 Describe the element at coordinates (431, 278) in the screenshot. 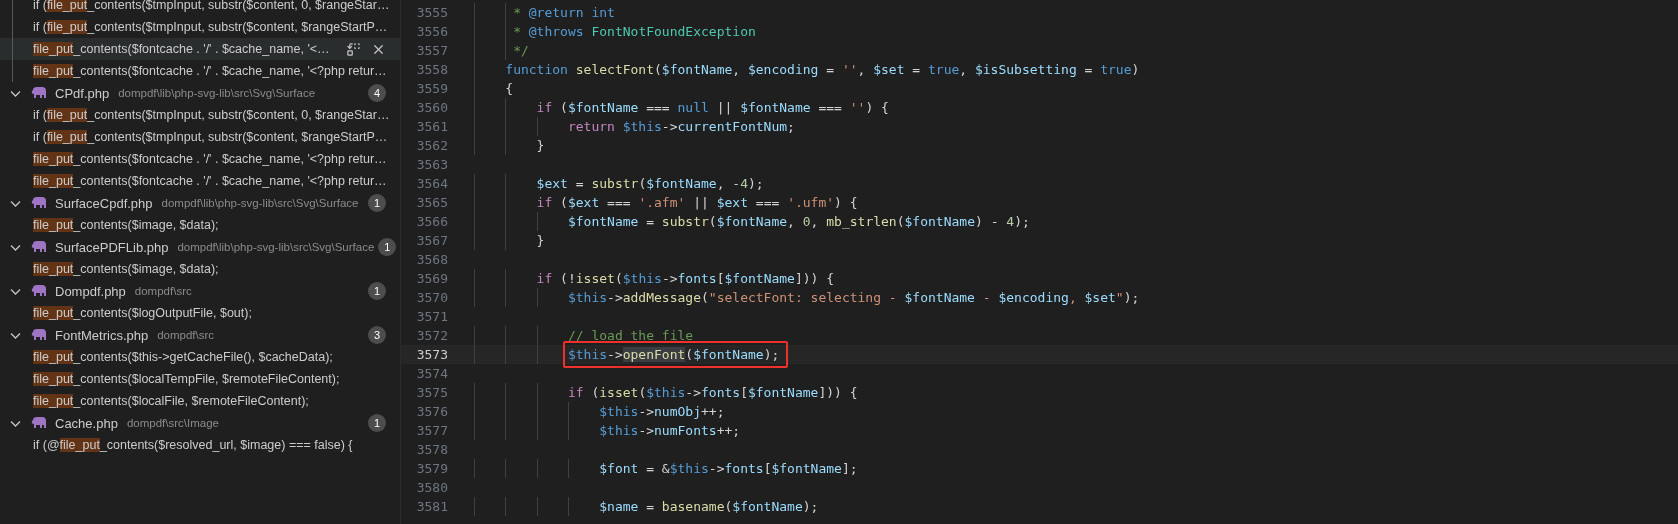

I see `line-number: 3569` at that location.